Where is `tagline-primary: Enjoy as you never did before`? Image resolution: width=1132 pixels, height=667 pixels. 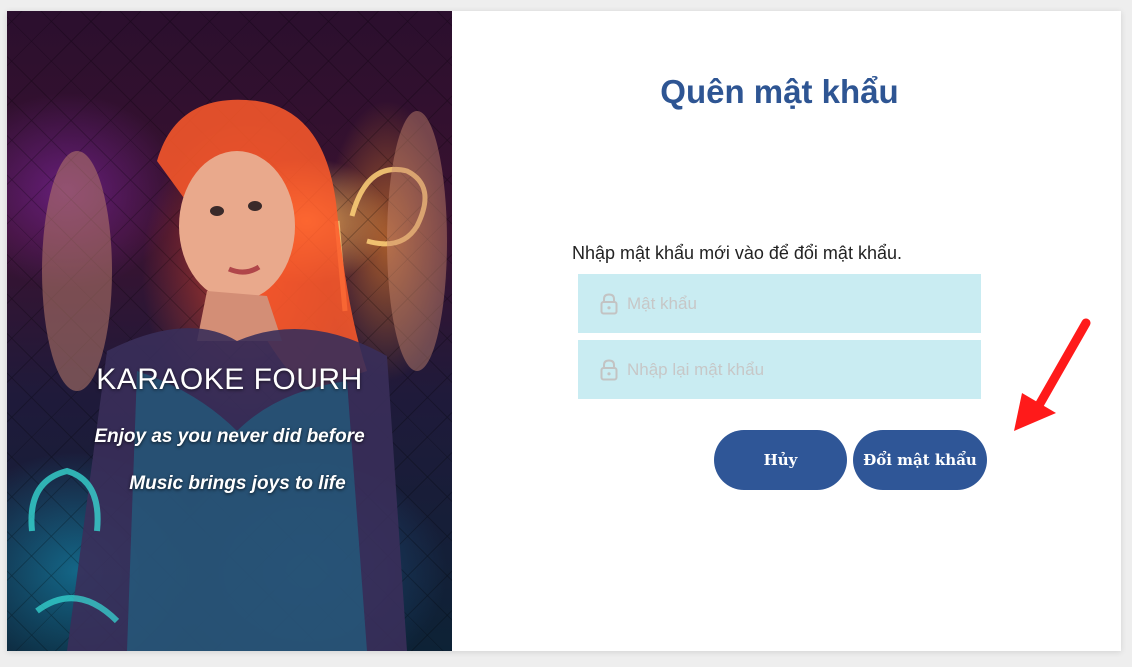
tagline-primary: Enjoy as you never did before is located at coordinates (229, 436).